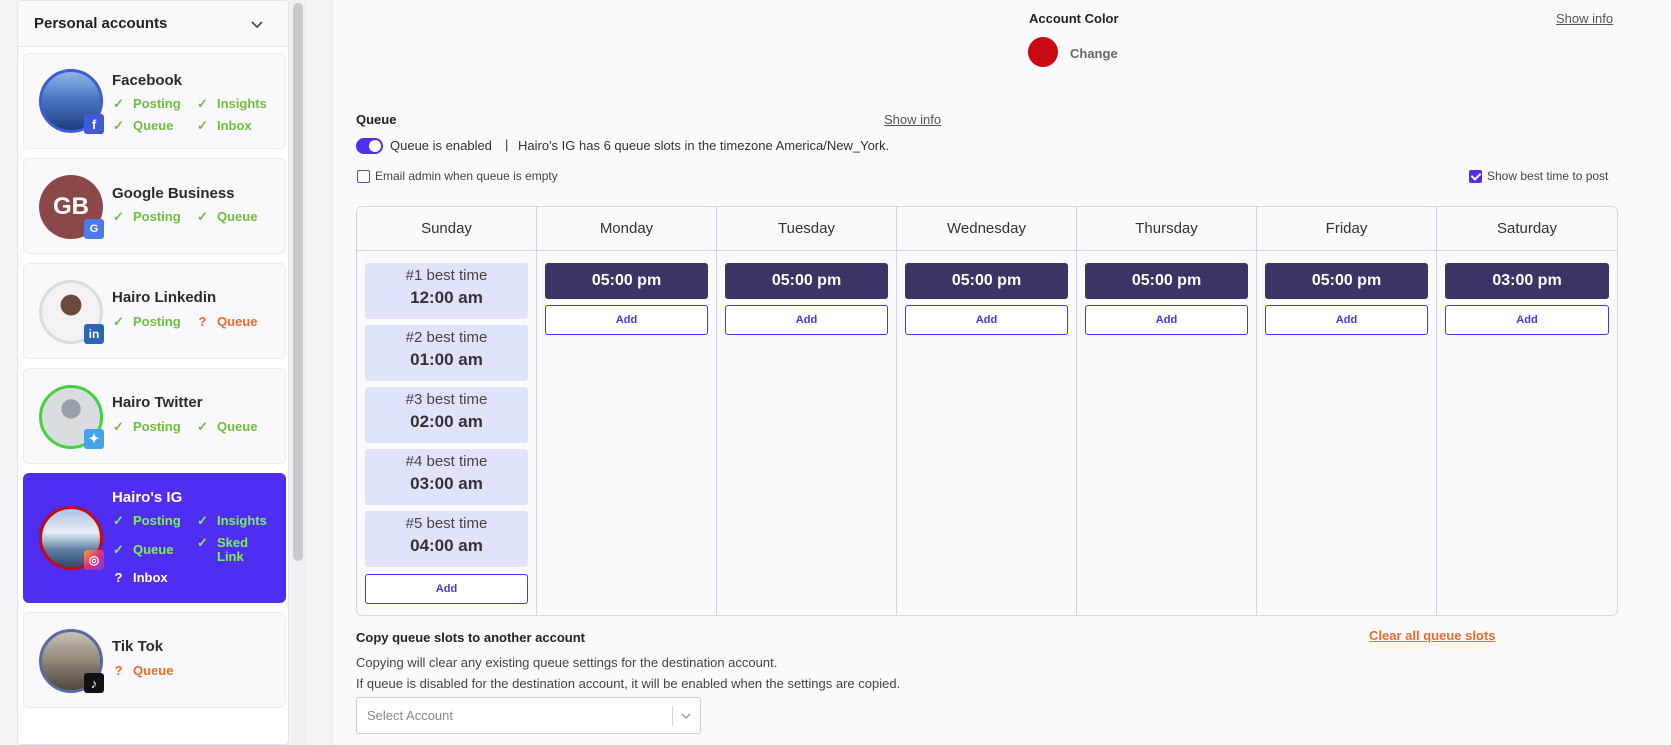 The width and height of the screenshot is (1671, 745). I want to click on queue-enabled-toggle, so click(369, 146).